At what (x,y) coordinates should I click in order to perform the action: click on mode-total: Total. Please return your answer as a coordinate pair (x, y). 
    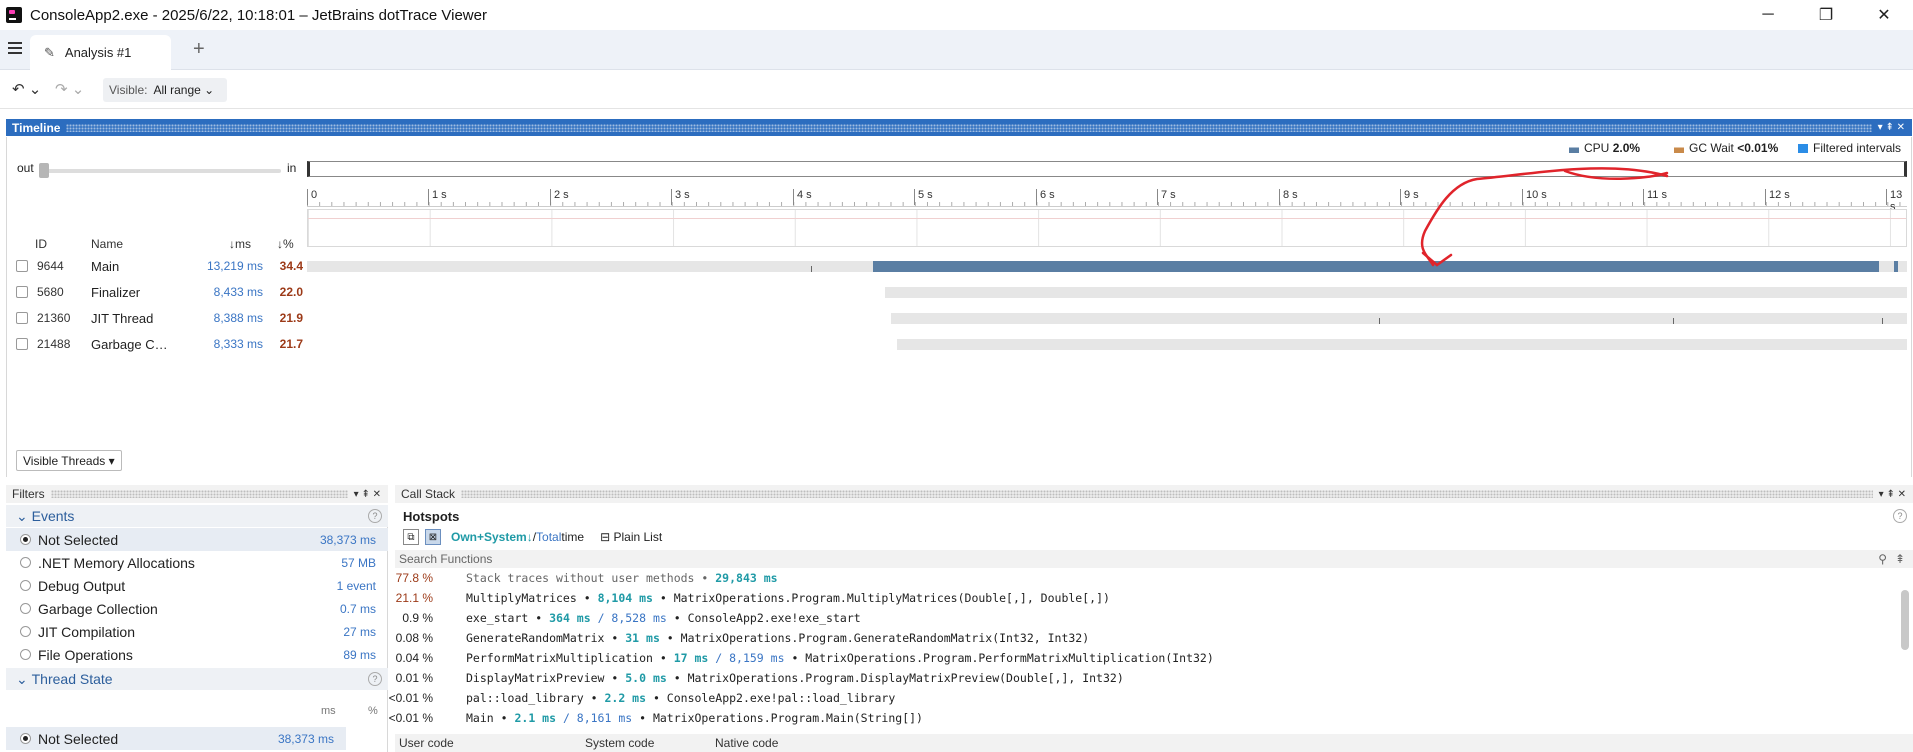
    Looking at the image, I should click on (548, 537).